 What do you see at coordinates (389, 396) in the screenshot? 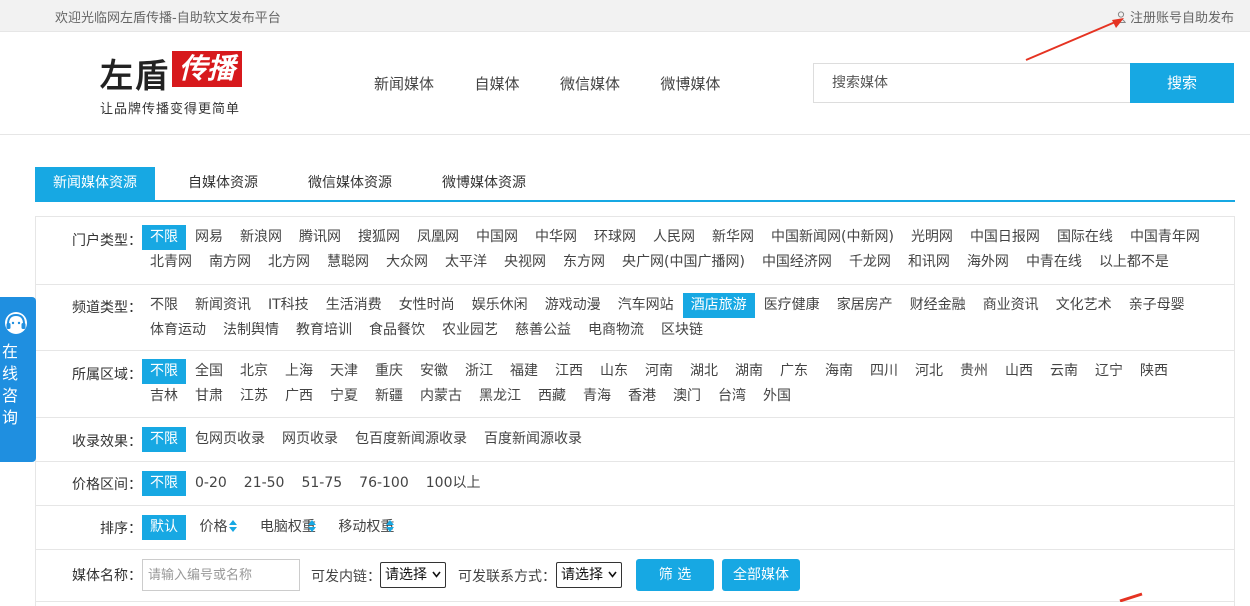
I see `filter-option: 新疆` at bounding box center [389, 396].